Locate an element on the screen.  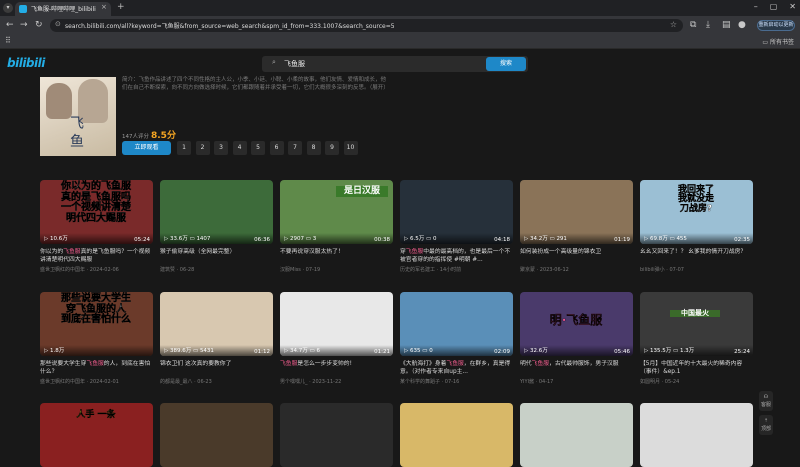
episode-button: 1 is located at coordinates (184, 148).